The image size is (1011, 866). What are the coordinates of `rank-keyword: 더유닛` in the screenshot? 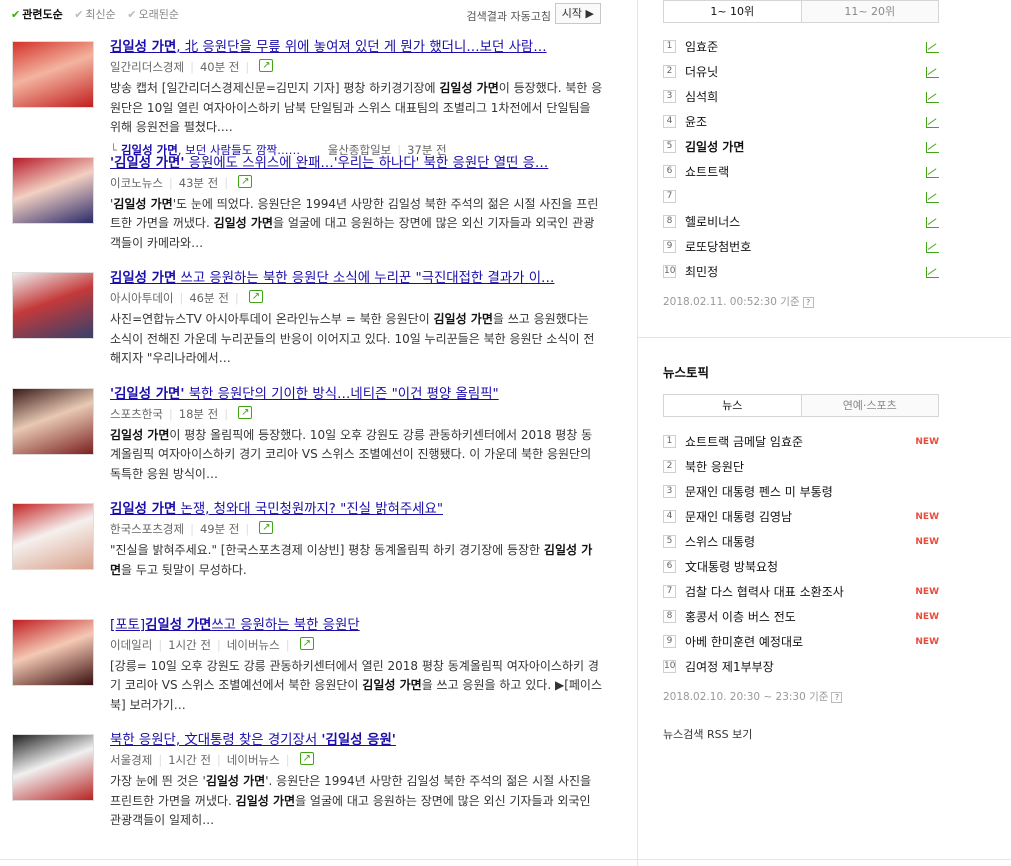 It's located at (701, 72).